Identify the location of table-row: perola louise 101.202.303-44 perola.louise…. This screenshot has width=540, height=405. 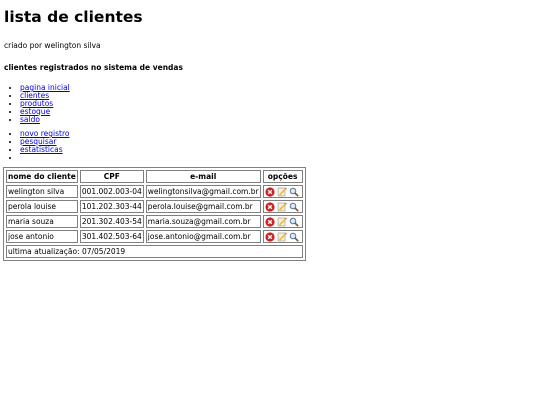
(154, 206).